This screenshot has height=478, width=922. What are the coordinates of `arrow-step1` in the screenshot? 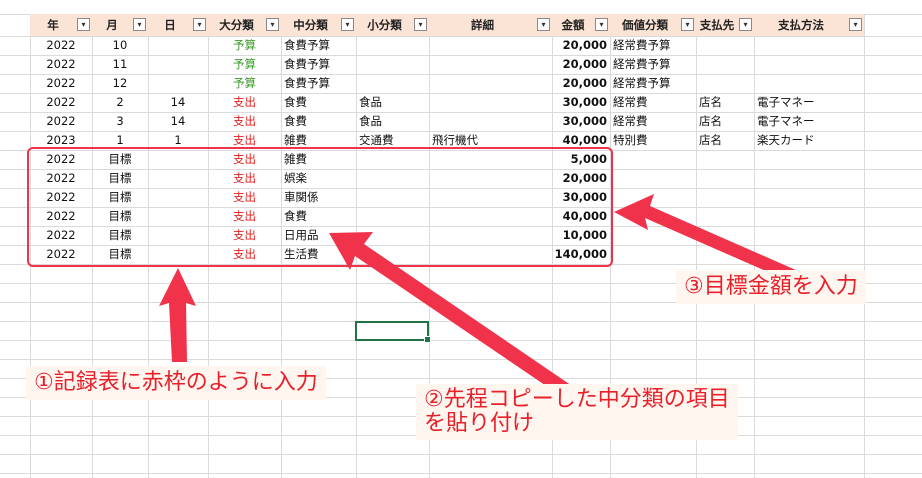 It's located at (177, 315).